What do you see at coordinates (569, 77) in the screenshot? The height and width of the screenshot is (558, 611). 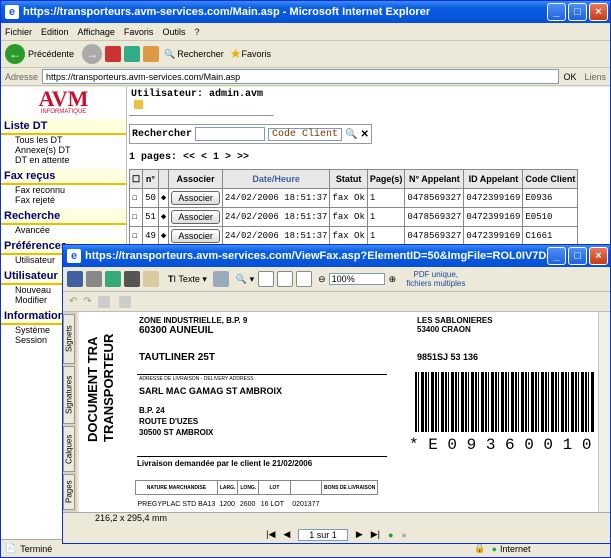 I see `go-button: OK` at bounding box center [569, 77].